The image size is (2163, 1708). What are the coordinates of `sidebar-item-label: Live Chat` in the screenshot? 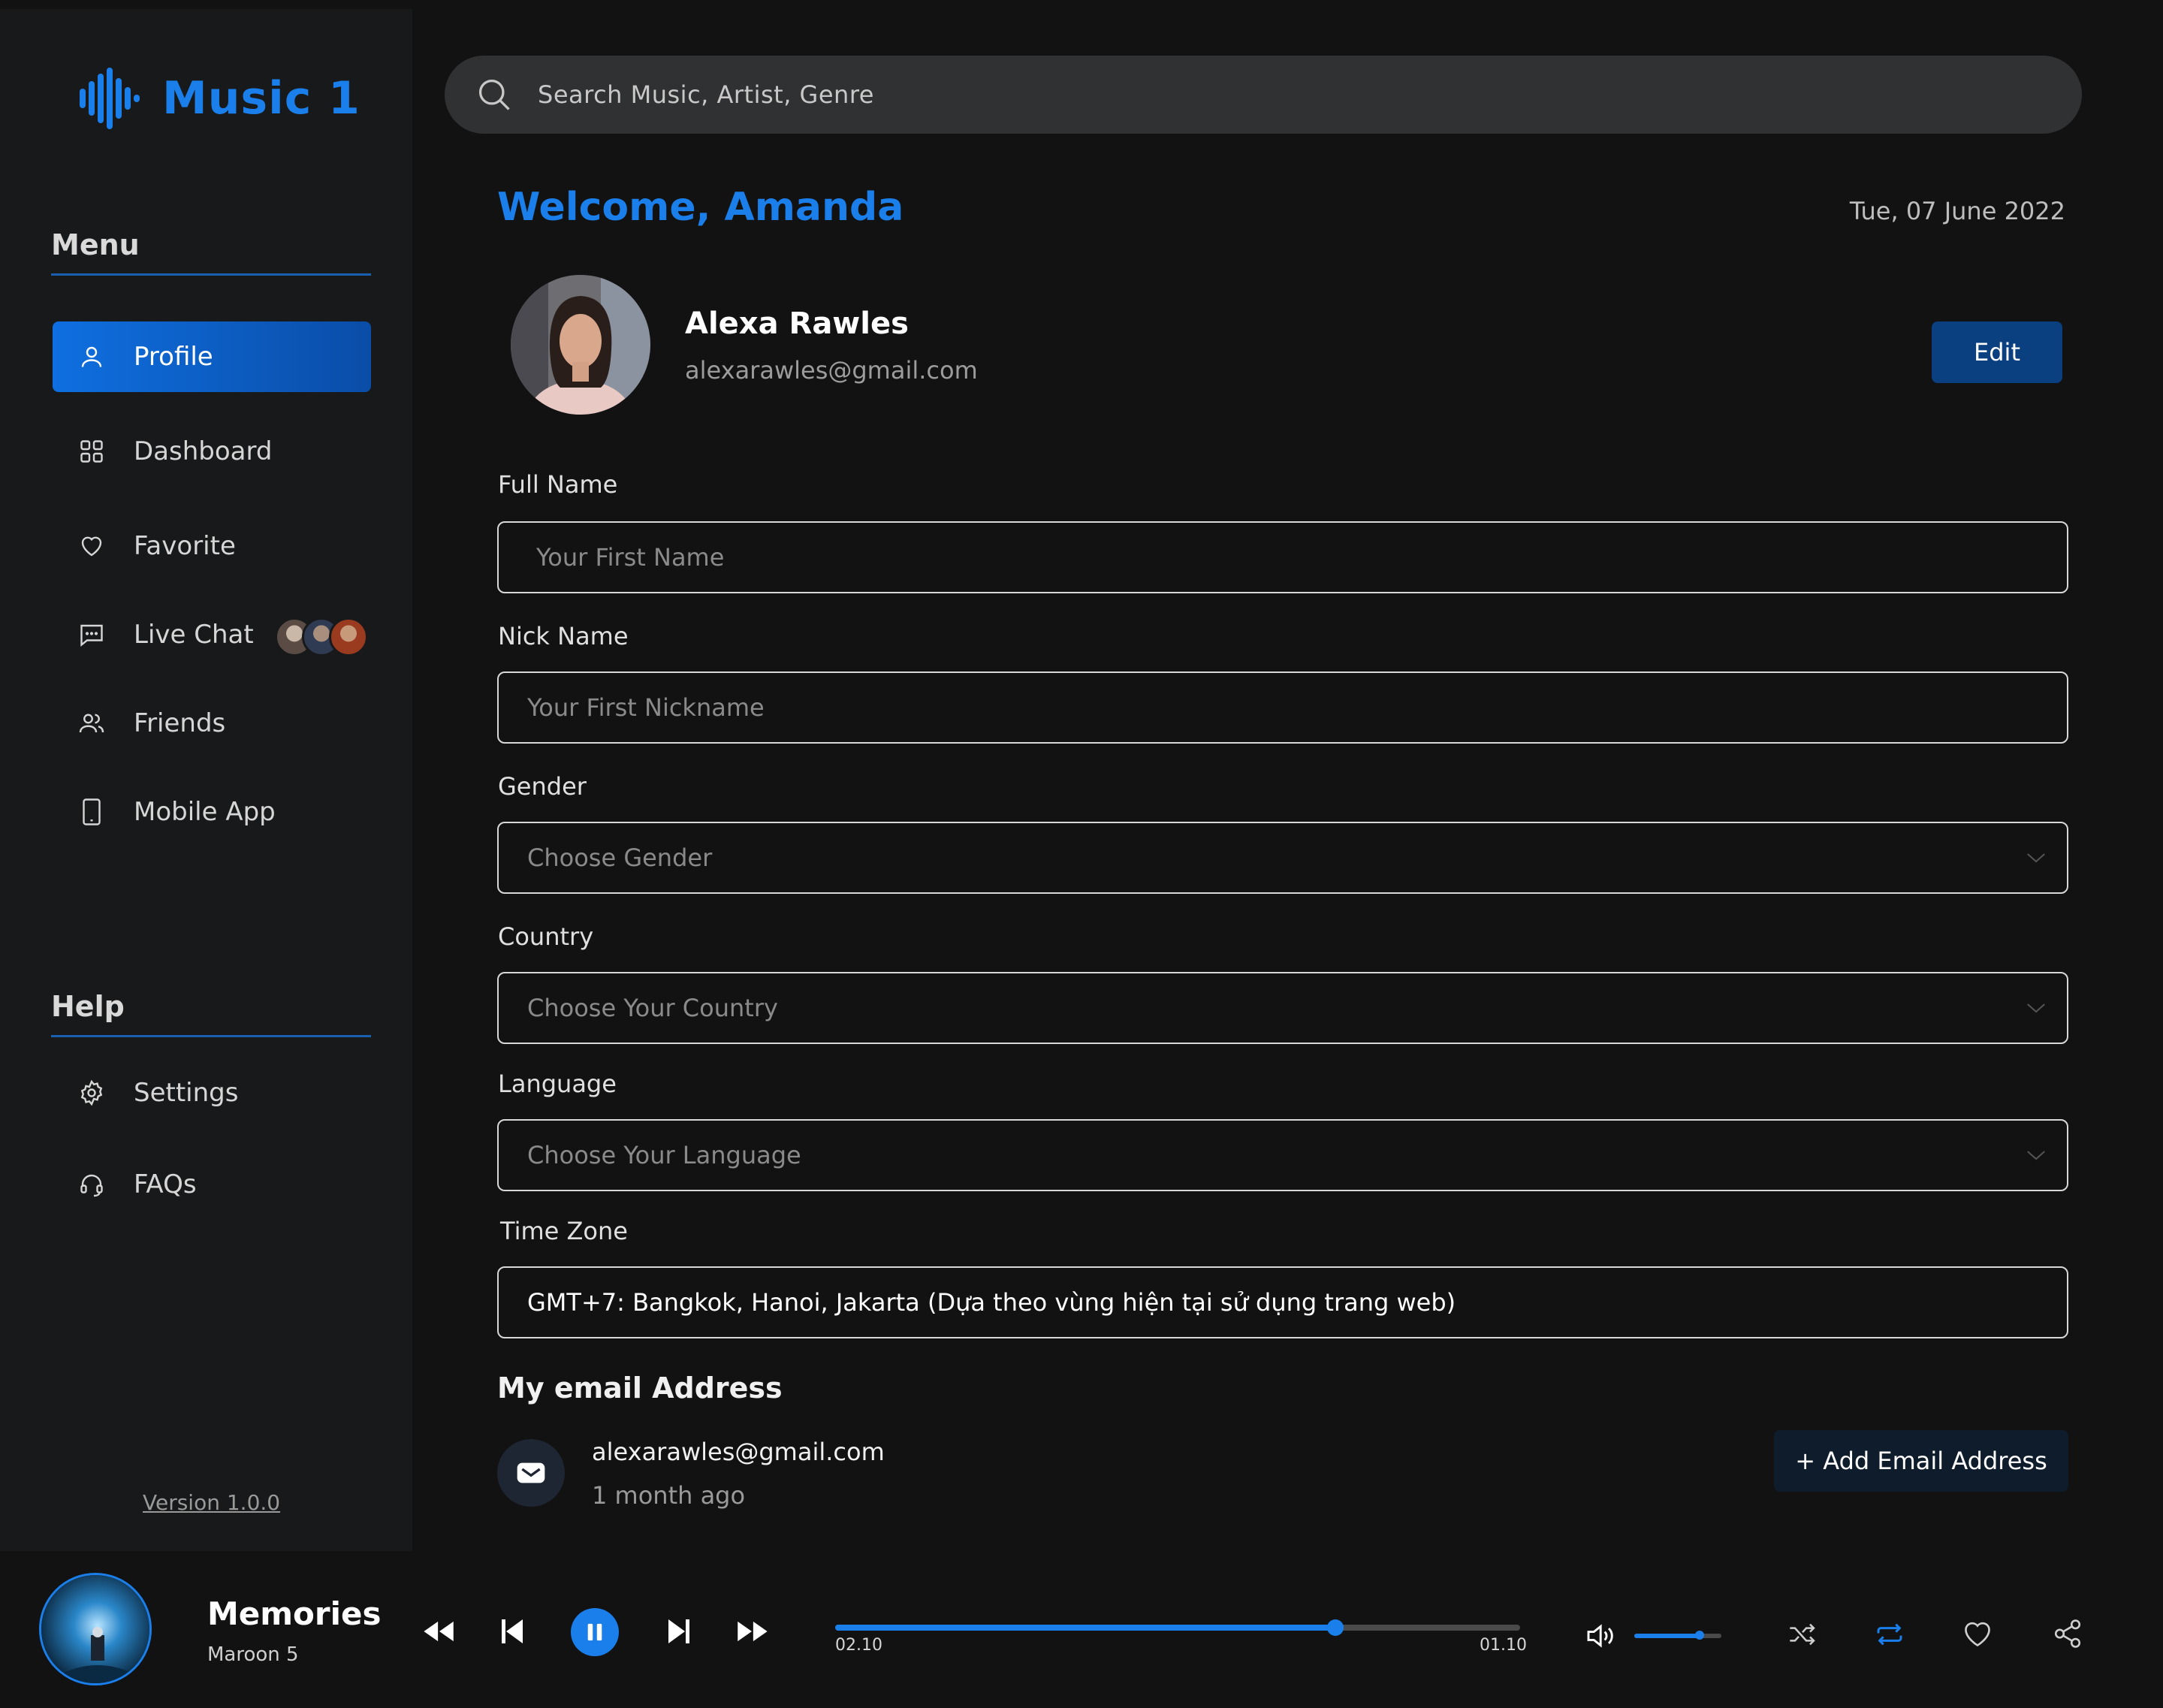 It's located at (194, 635).